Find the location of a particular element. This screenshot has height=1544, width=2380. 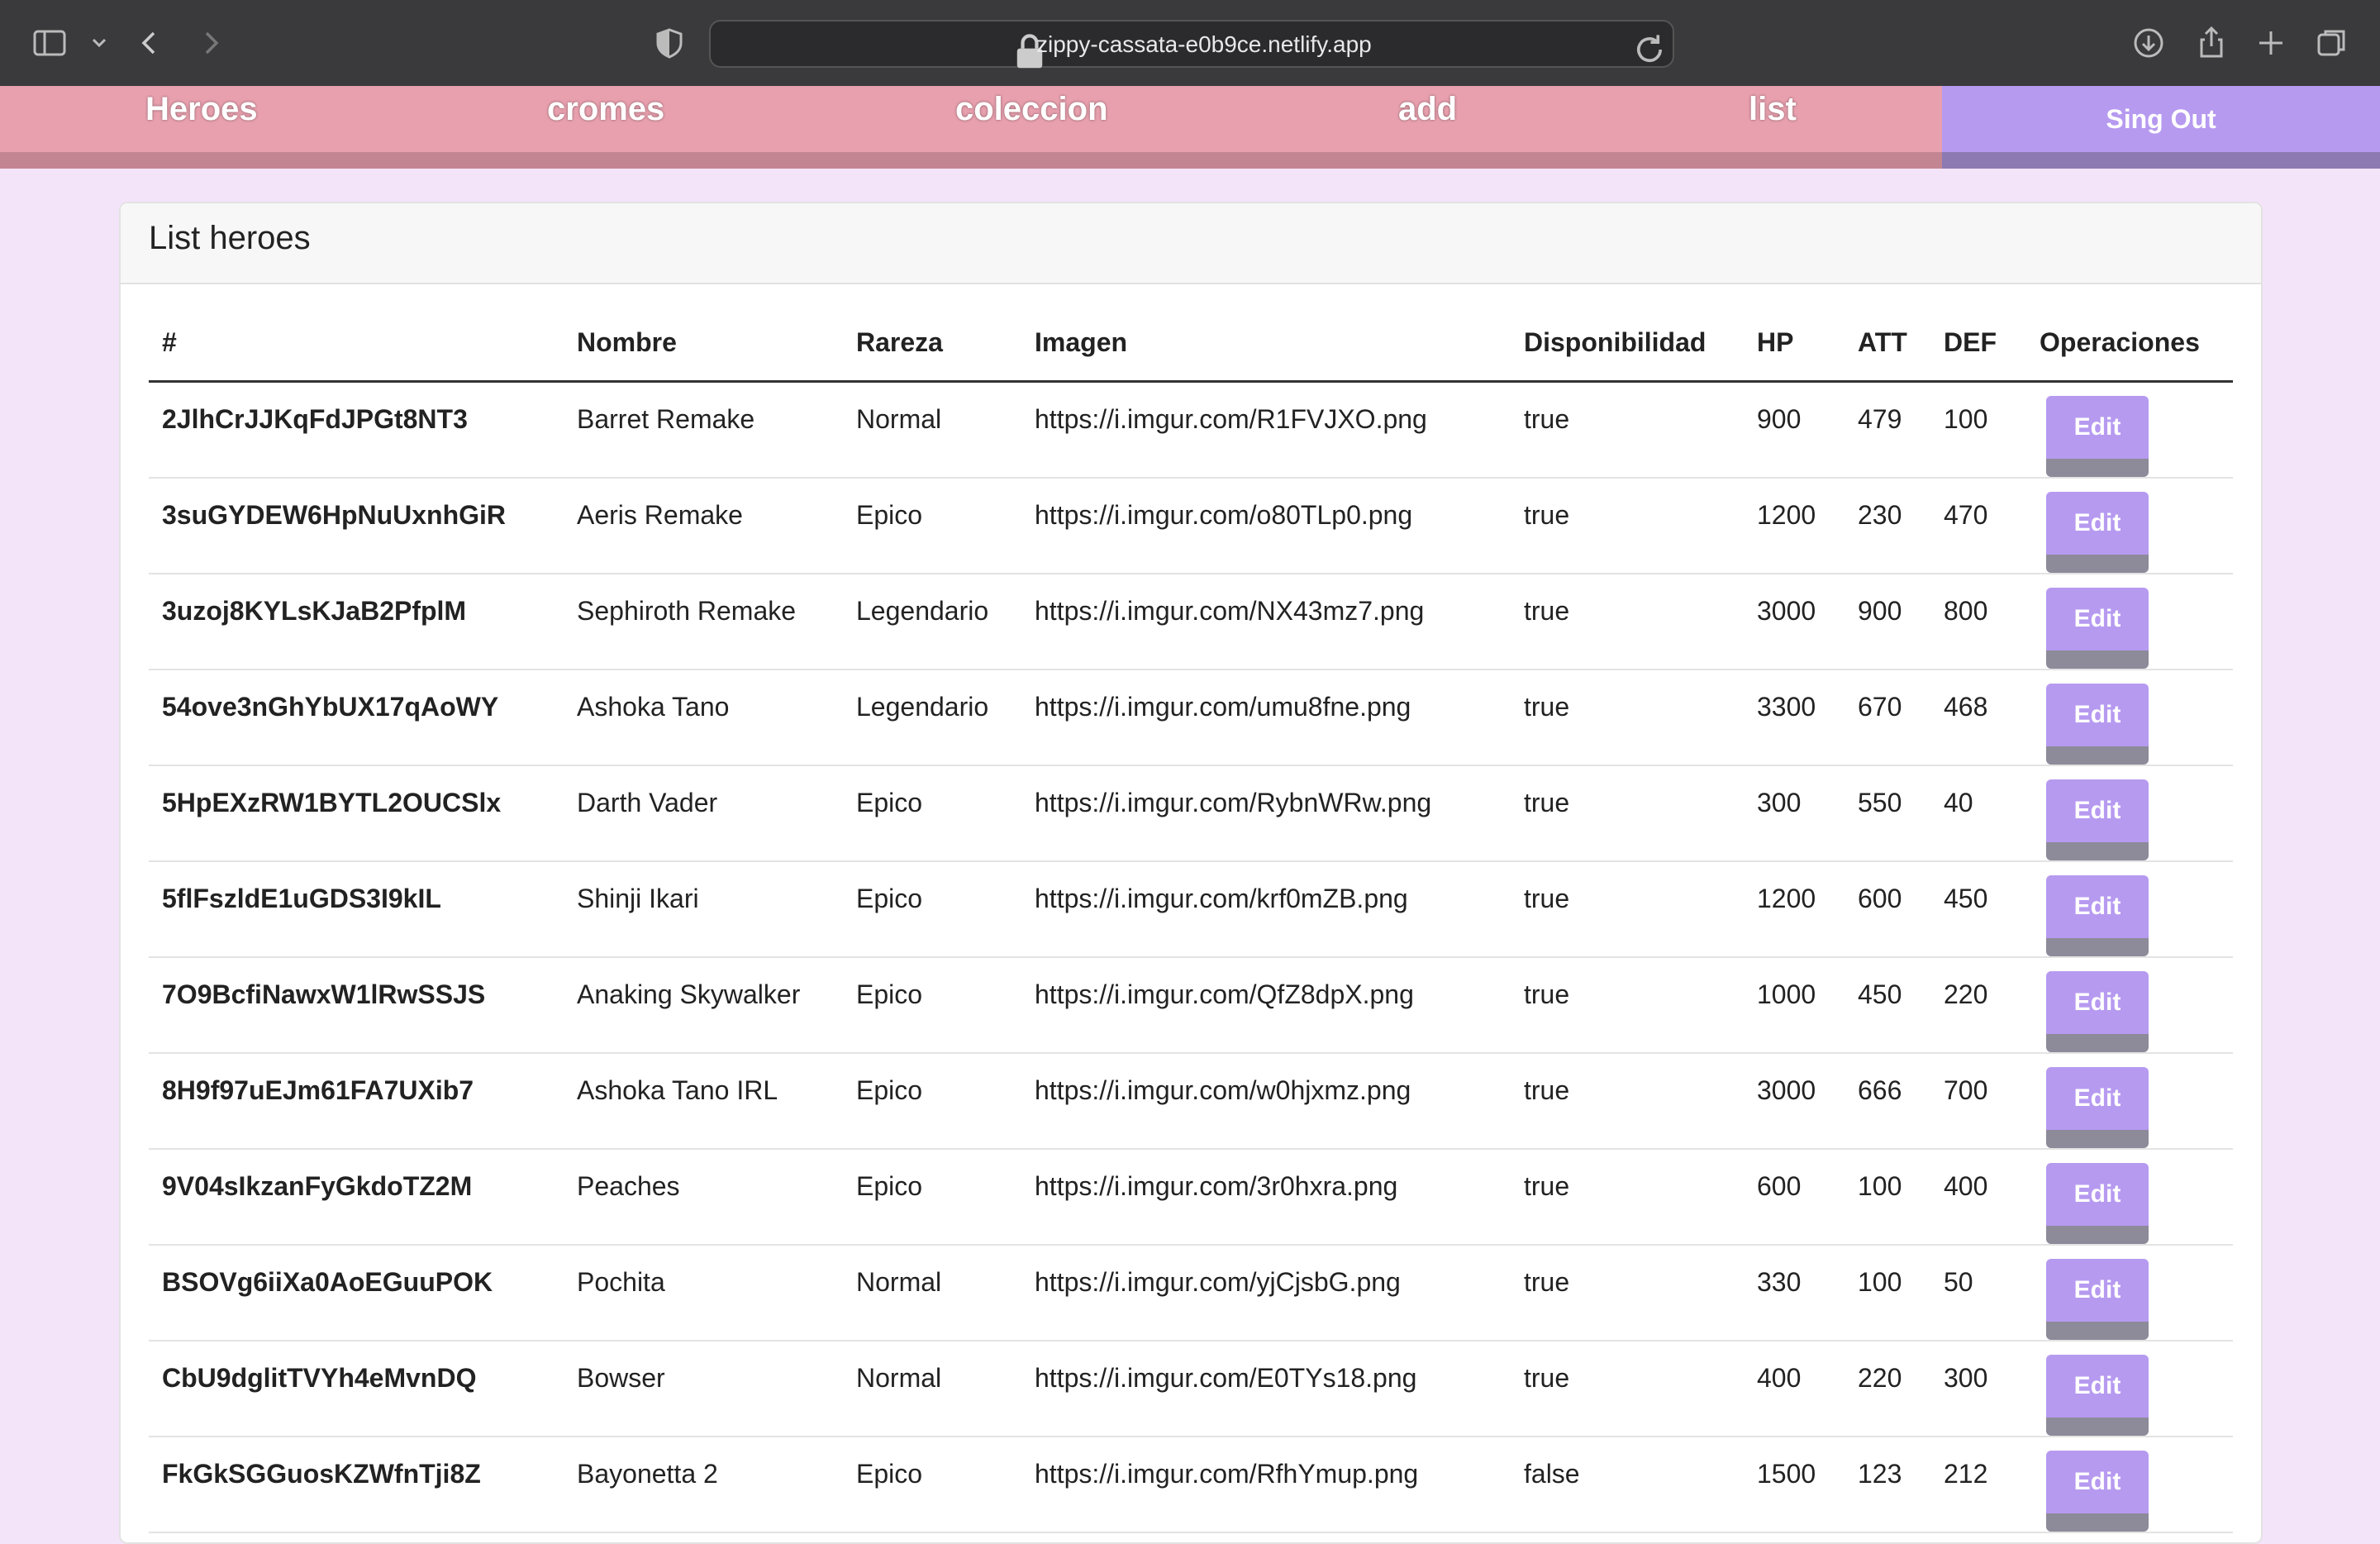

sign-out-button: Sing Out is located at coordinates (2161, 127).